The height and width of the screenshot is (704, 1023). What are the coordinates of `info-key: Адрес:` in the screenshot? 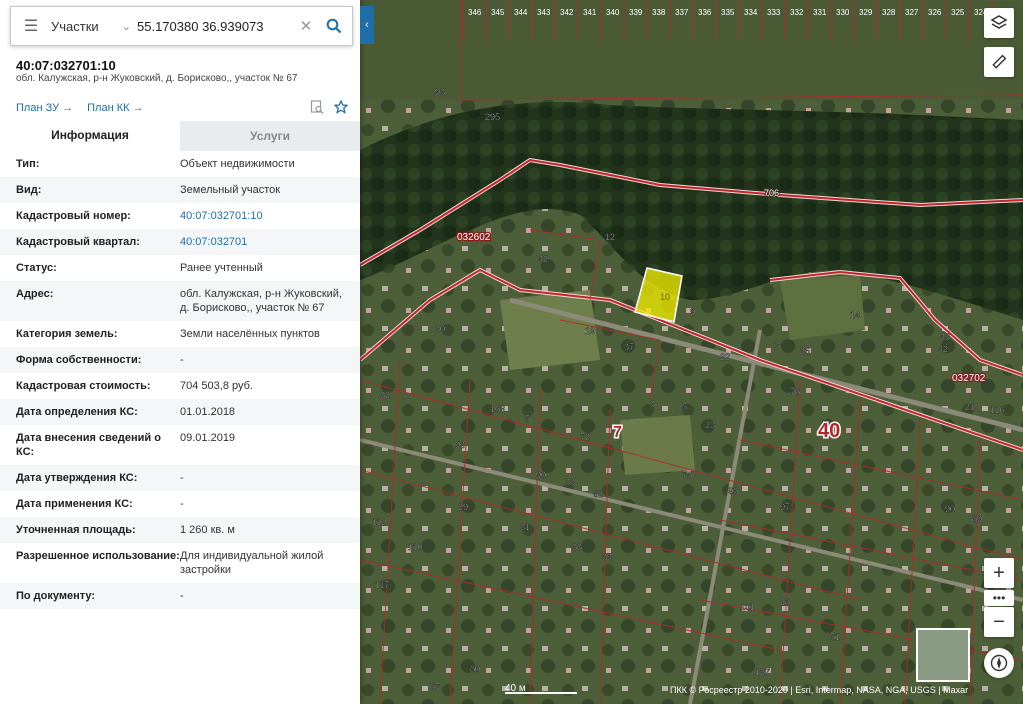 It's located at (35, 294).